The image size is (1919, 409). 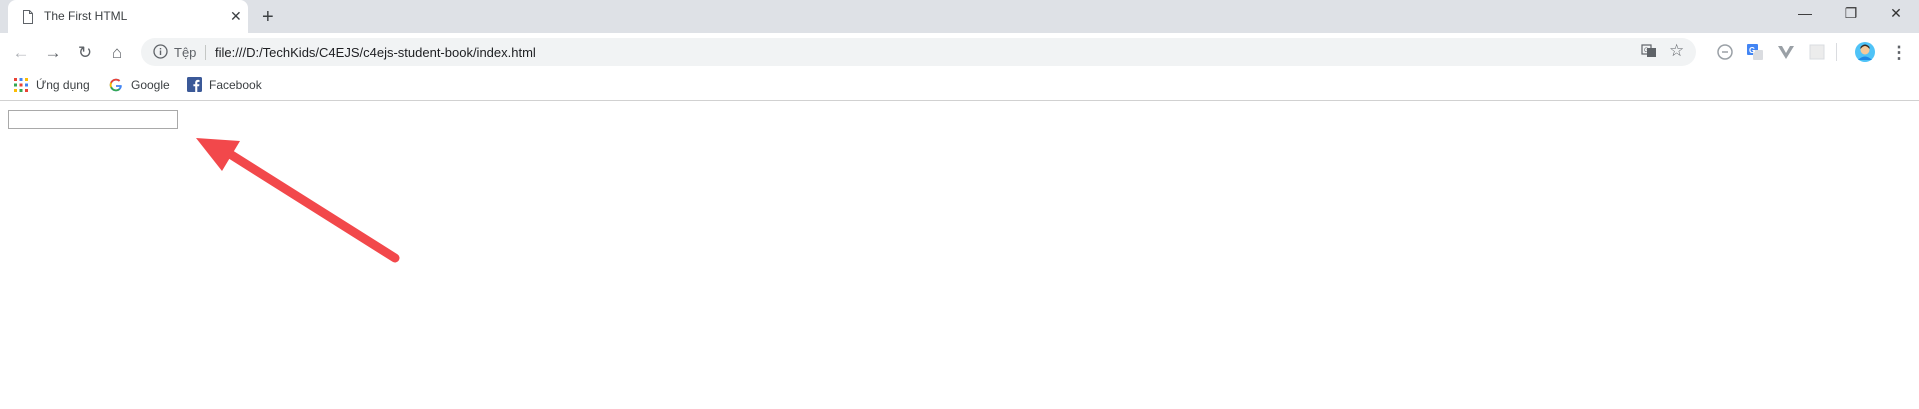 I want to click on reload-button: ↻, so click(x=85, y=53).